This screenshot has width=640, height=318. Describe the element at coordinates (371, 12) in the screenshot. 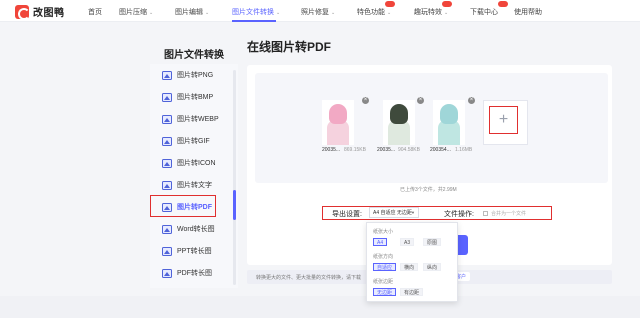

I see `nav-item-label: 特色功能` at that location.